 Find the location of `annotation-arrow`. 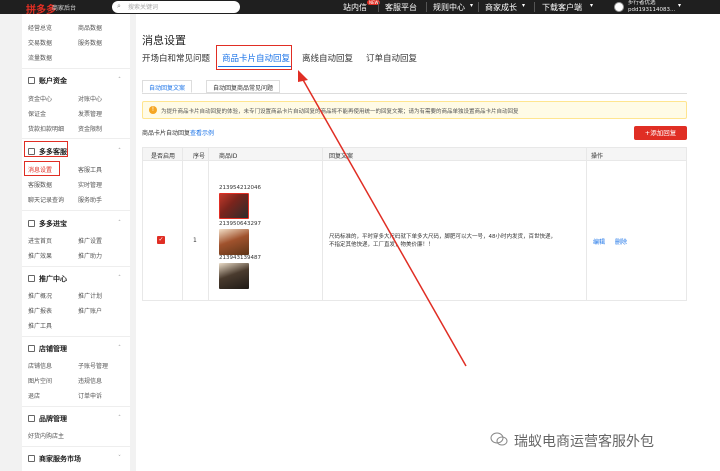

annotation-arrow is located at coordinates (382, 218).